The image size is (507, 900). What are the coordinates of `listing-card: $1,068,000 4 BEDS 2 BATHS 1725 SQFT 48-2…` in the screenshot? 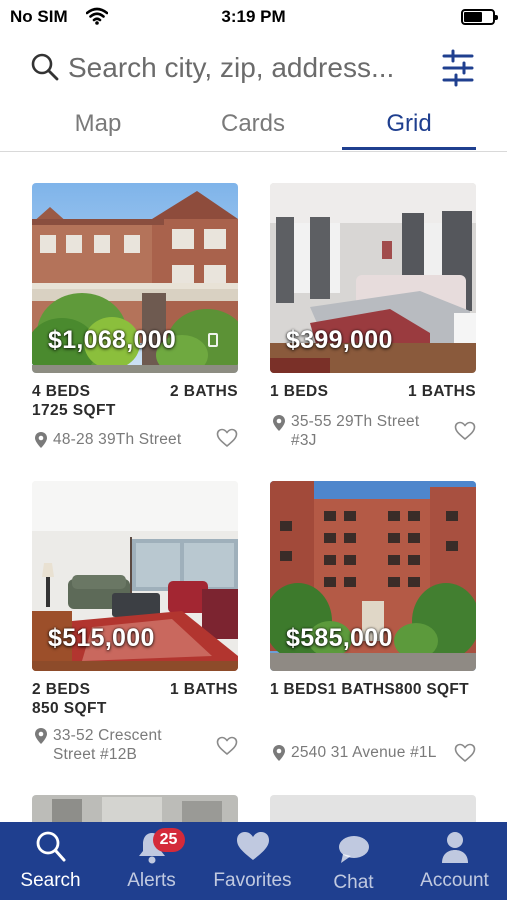 It's located at (135, 318).